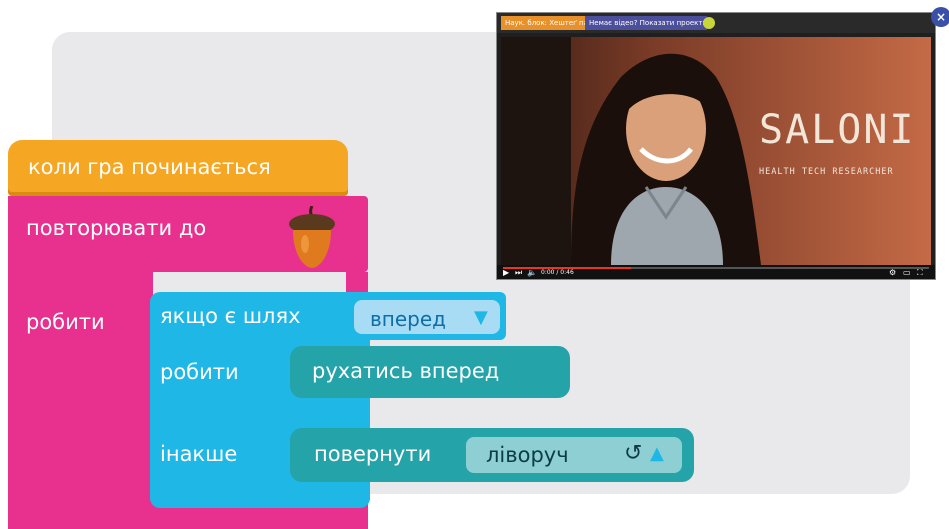 The width and height of the screenshot is (949, 529). What do you see at coordinates (553, 23) in the screenshot?
I see `video-tab-1: Наук. блок: Хештеґ пам'яті` at bounding box center [553, 23].